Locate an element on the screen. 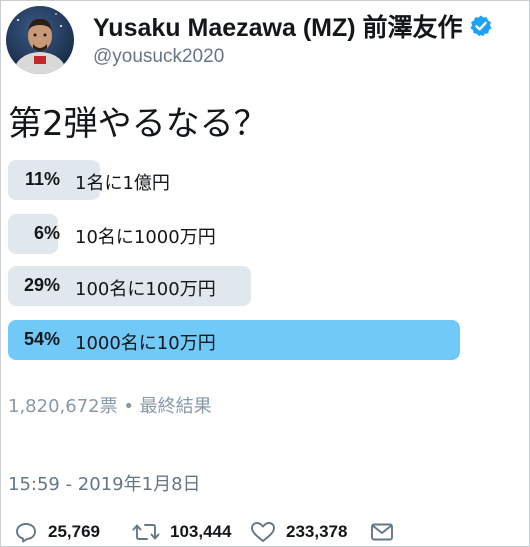 The width and height of the screenshot is (530, 547). message-action is located at coordinates (382, 532).